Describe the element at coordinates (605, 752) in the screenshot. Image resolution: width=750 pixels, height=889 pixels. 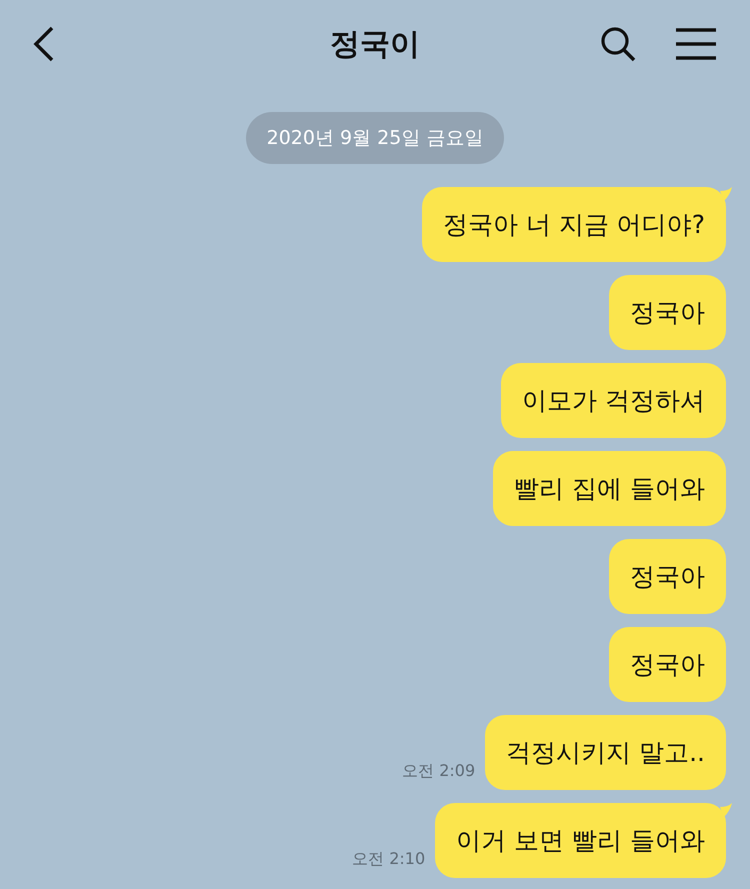
I see `message-bubble: 걱정시키지 말고..` at that location.